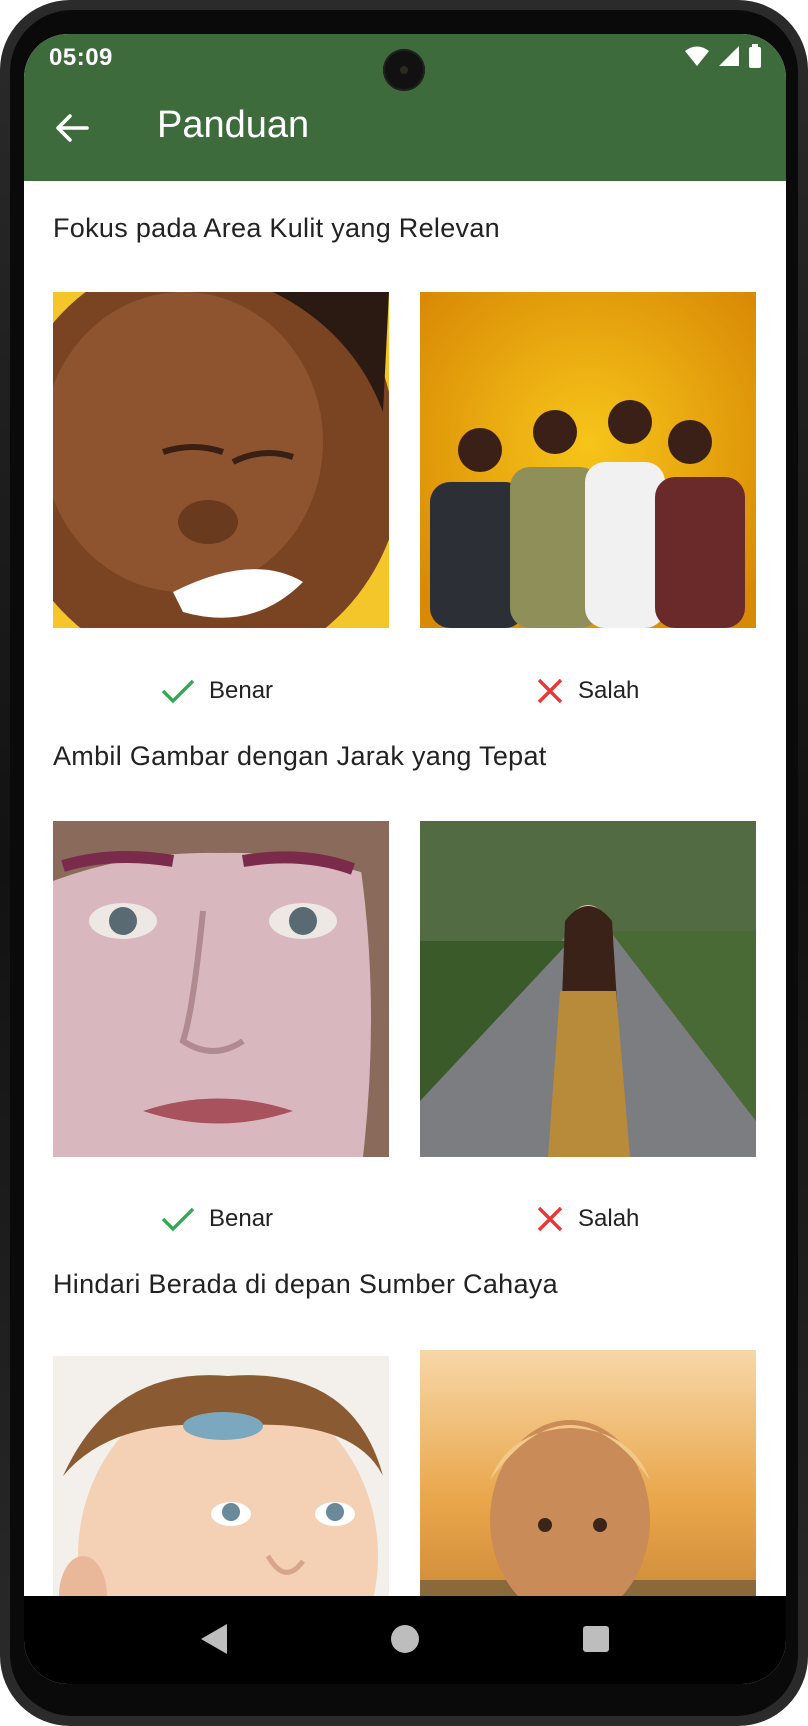  I want to click on status-icons, so click(723, 56).